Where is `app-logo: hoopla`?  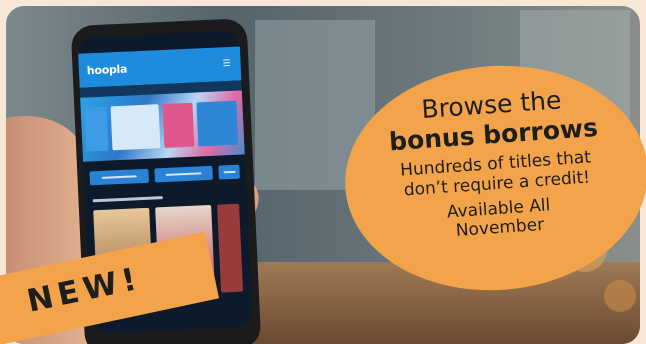 app-logo: hoopla is located at coordinates (107, 69).